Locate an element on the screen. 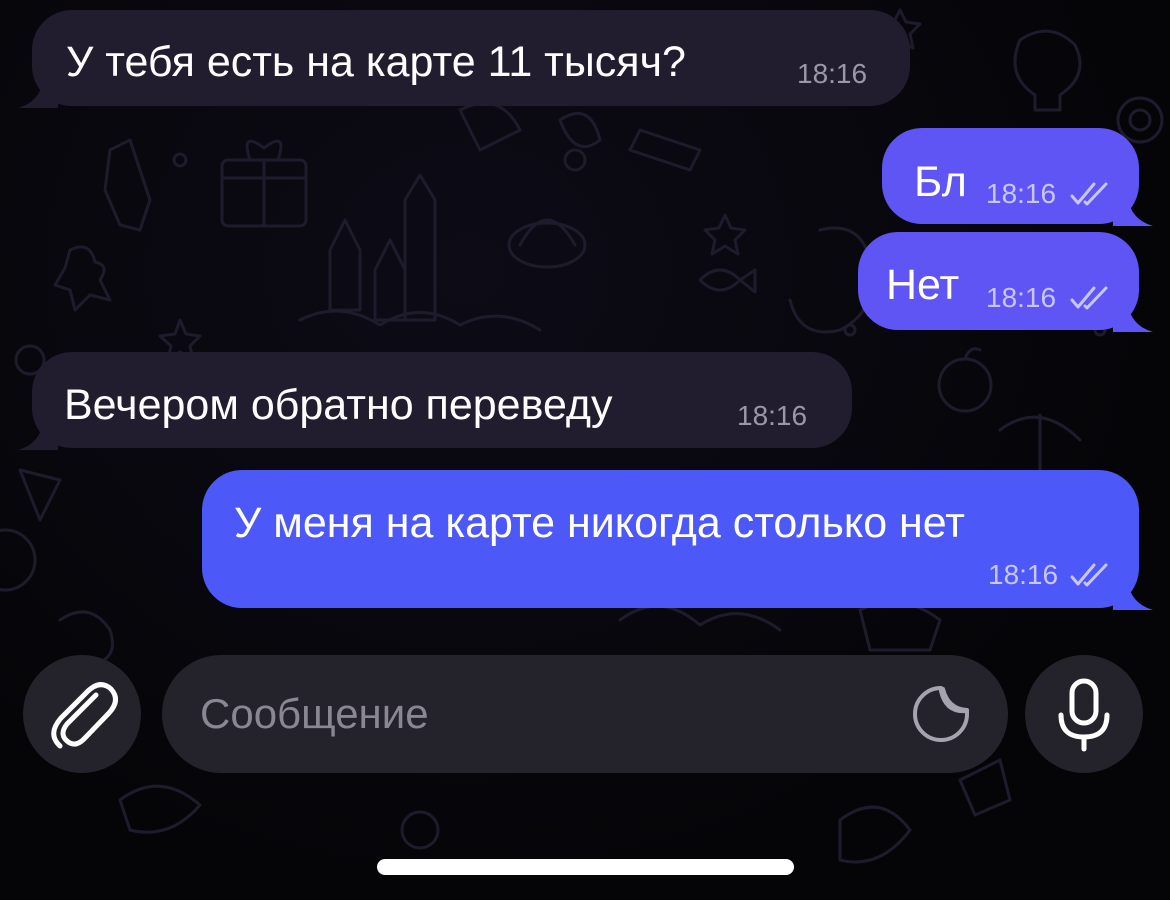 The width and height of the screenshot is (1170, 900). message-text: У меня на карте никогда столько нет is located at coordinates (599, 523).